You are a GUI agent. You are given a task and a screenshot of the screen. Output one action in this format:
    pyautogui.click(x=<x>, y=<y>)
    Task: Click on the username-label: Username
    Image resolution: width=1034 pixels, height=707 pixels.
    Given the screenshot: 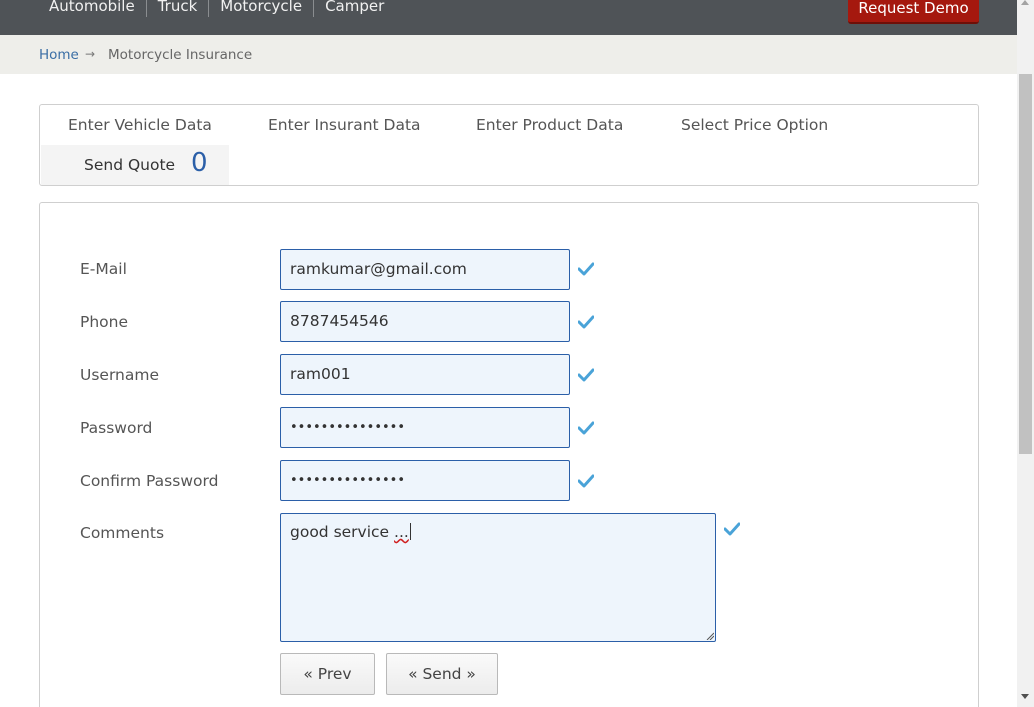 What is the action you would take?
    pyautogui.click(x=120, y=375)
    